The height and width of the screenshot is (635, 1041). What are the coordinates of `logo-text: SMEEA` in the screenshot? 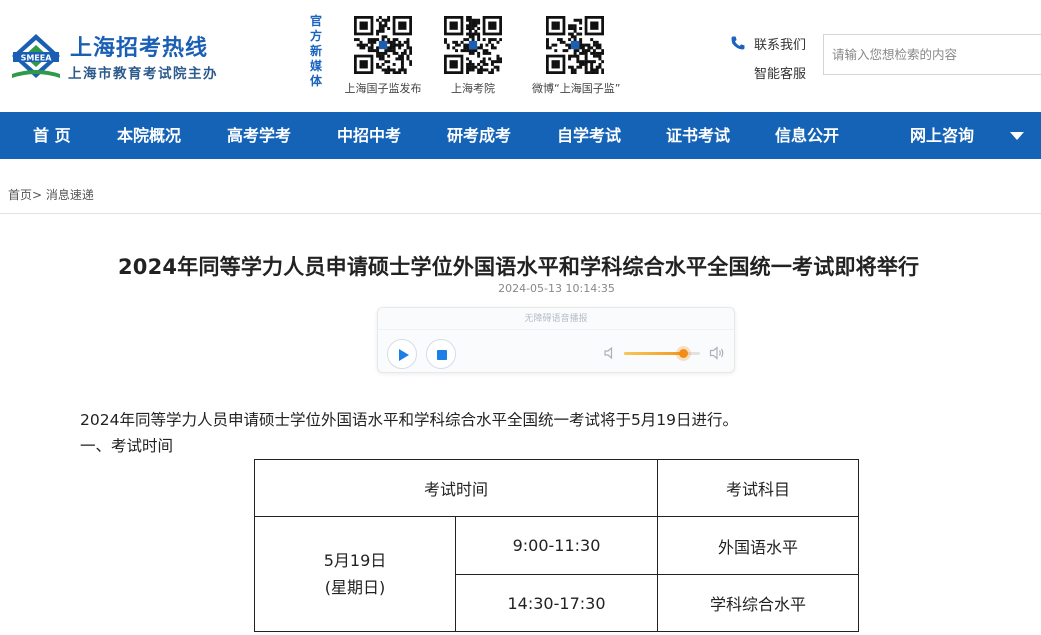 It's located at (37, 58).